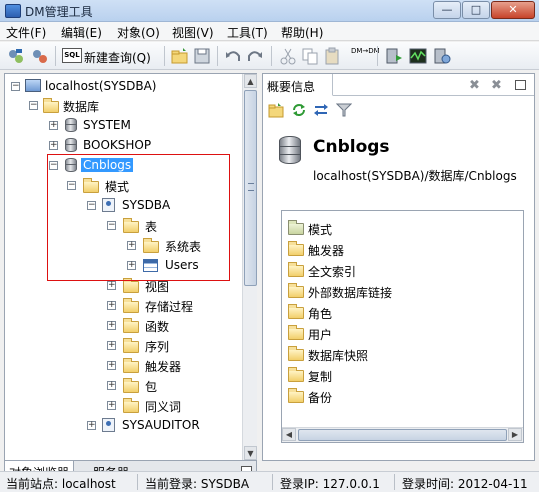 This screenshot has height=492, width=539. I want to click on scroll-down-arrow-icon: ▼, so click(250, 453).